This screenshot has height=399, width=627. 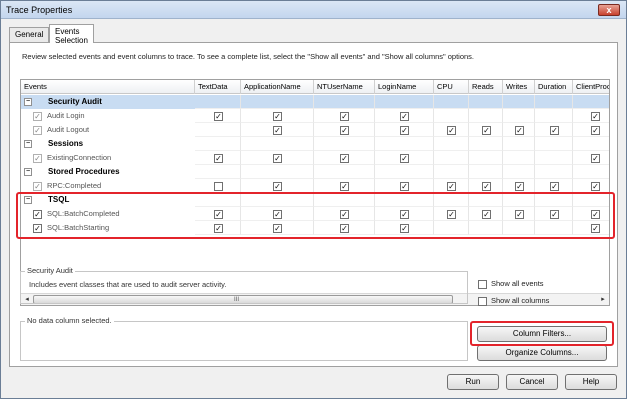 What do you see at coordinates (554, 87) in the screenshot?
I see `column-header-duration: Duration` at bounding box center [554, 87].